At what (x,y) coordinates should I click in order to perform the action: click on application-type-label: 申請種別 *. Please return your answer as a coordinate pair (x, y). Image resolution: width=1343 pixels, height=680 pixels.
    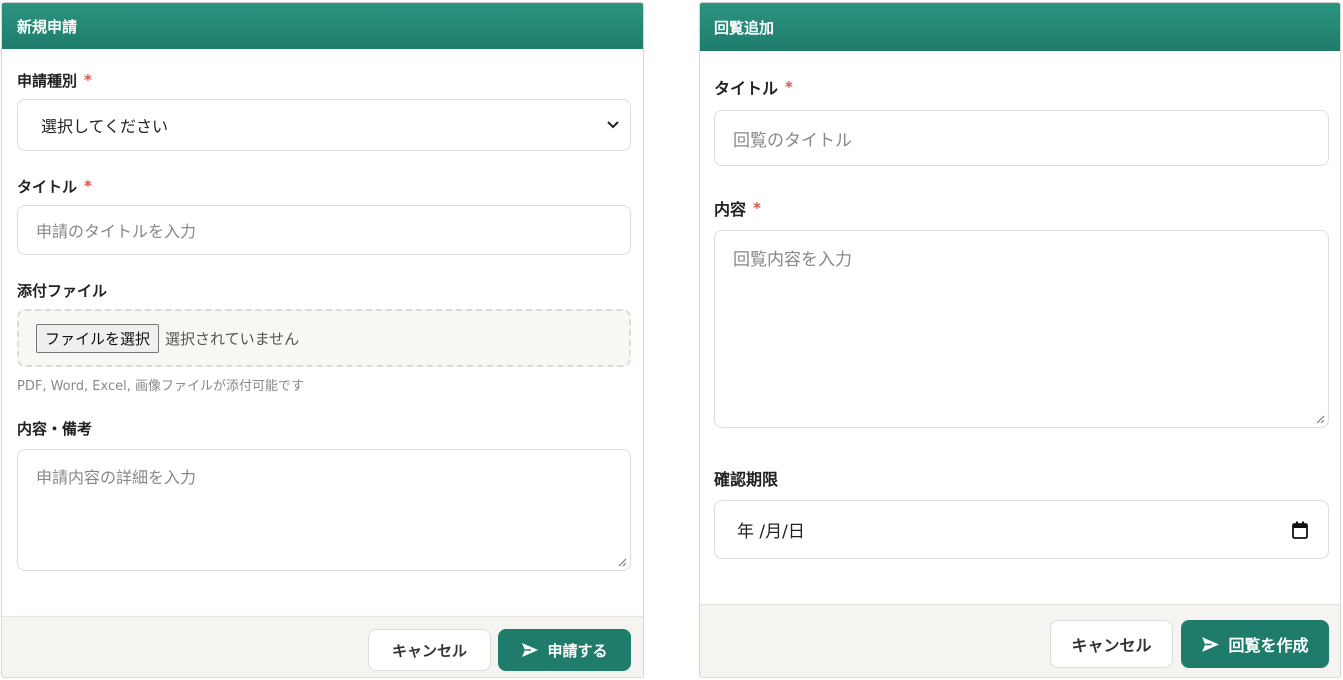
    Looking at the image, I should click on (54, 80).